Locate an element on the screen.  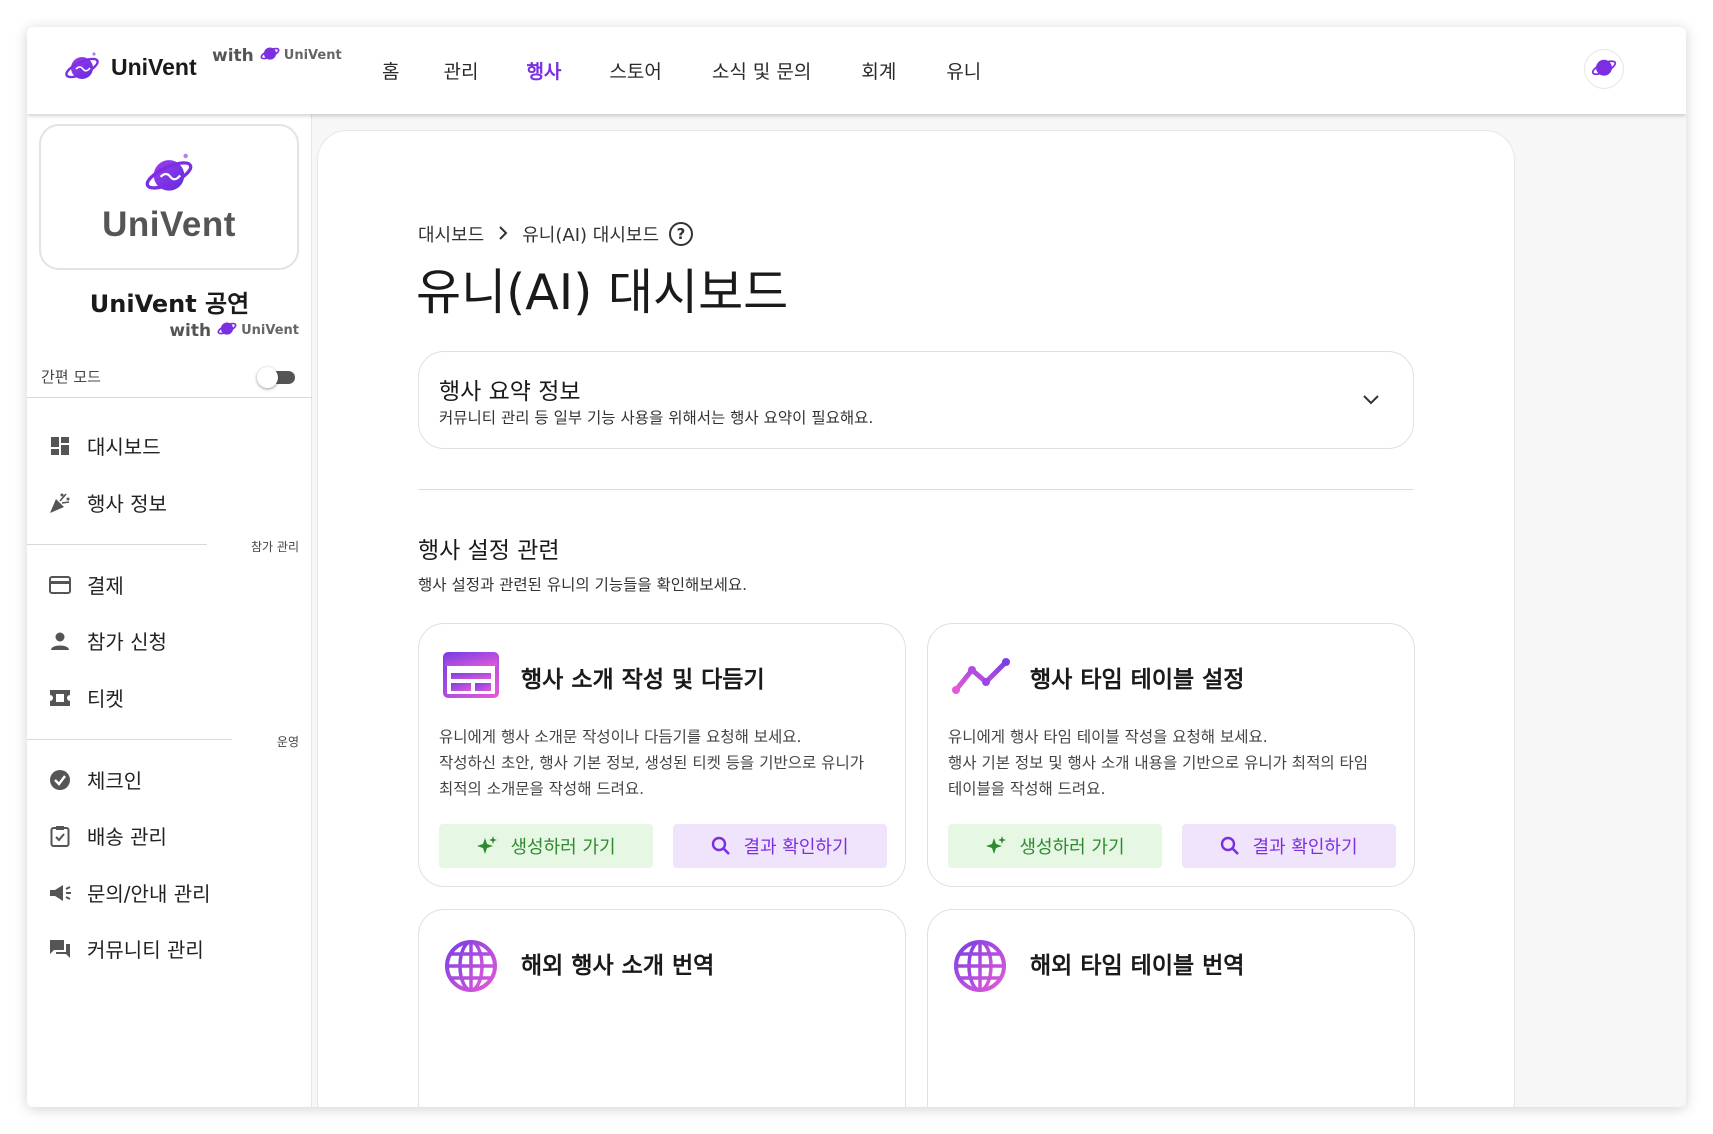
celebration-icon is located at coordinates (60, 503).